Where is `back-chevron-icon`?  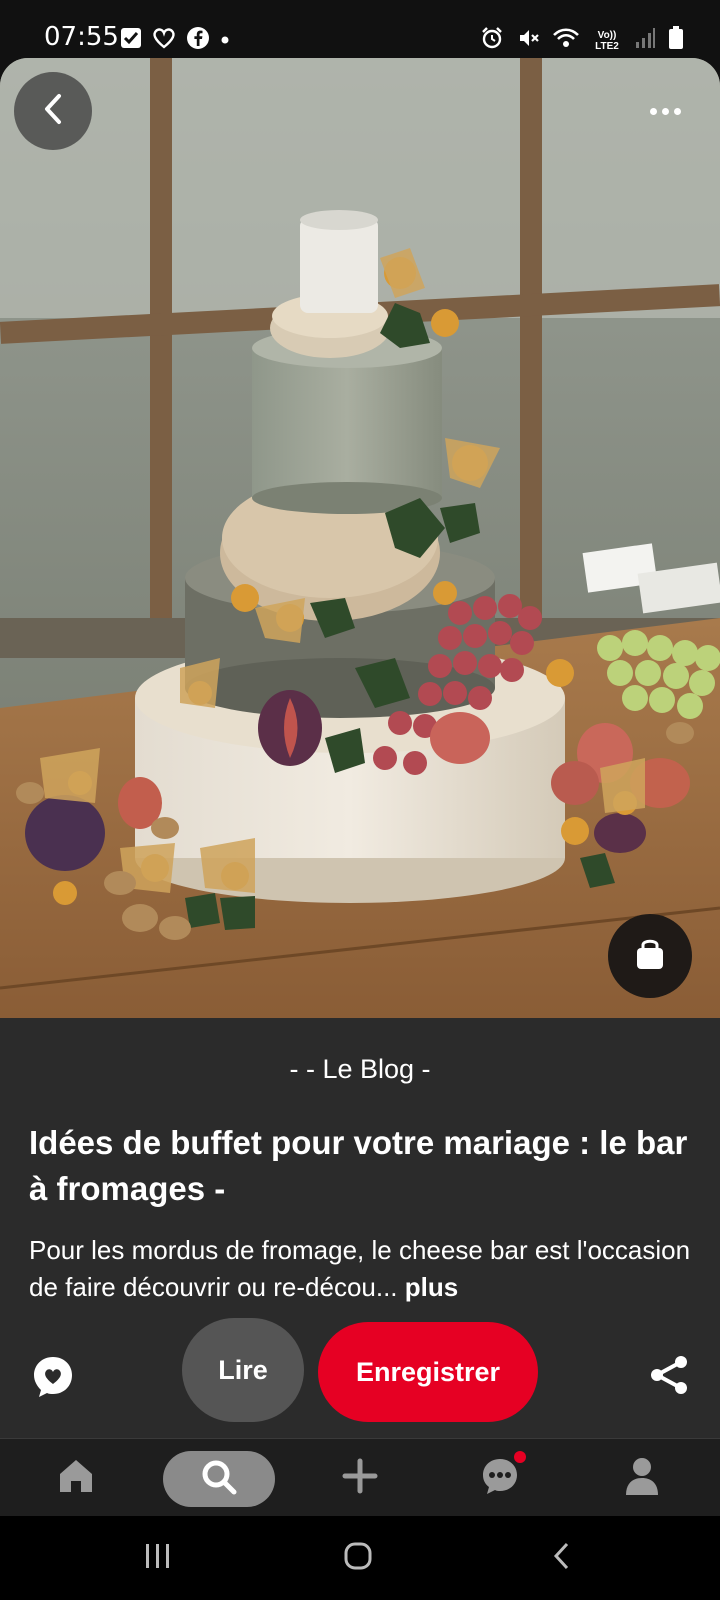
back-chevron-icon is located at coordinates (562, 1558).